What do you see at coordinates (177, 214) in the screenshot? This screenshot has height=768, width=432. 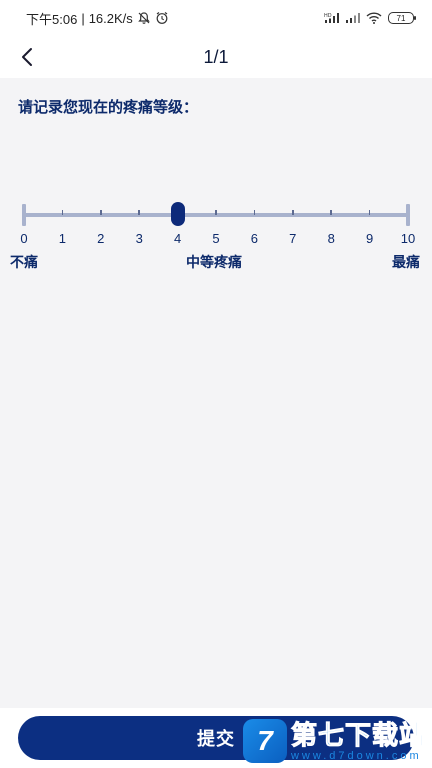 I see `pain-slider-thumb` at bounding box center [177, 214].